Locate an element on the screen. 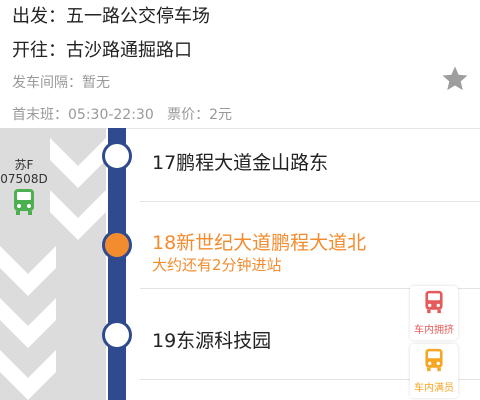  stop-node-18-current is located at coordinates (117, 245).